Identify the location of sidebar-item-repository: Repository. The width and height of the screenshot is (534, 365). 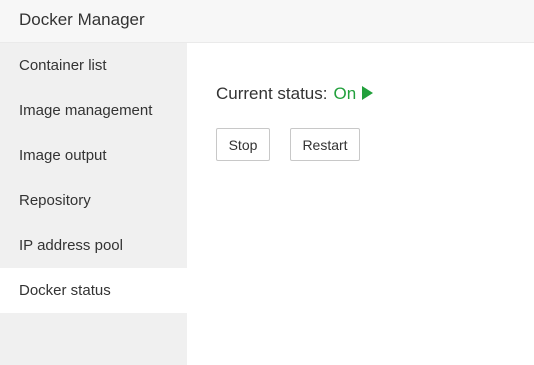
(93, 200).